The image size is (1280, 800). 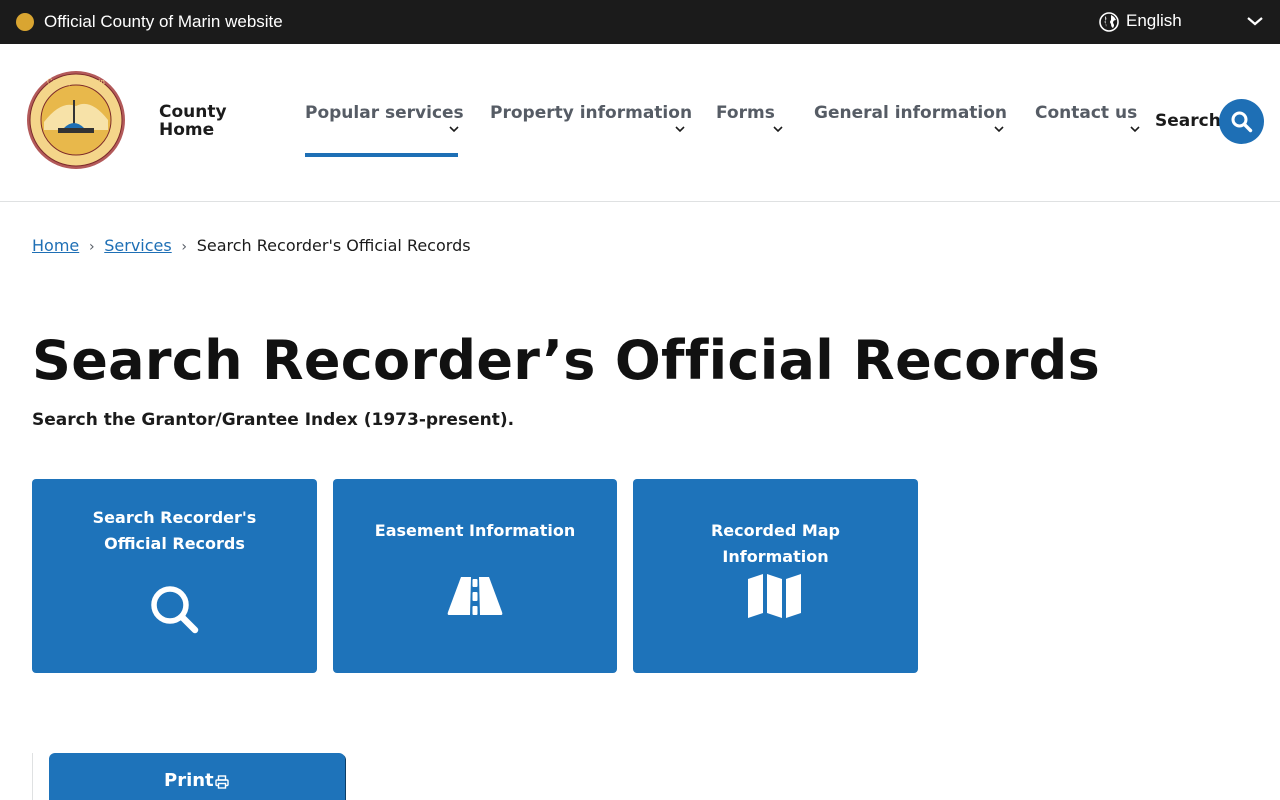 I want to click on active-nav-indicator, so click(x=381, y=155).